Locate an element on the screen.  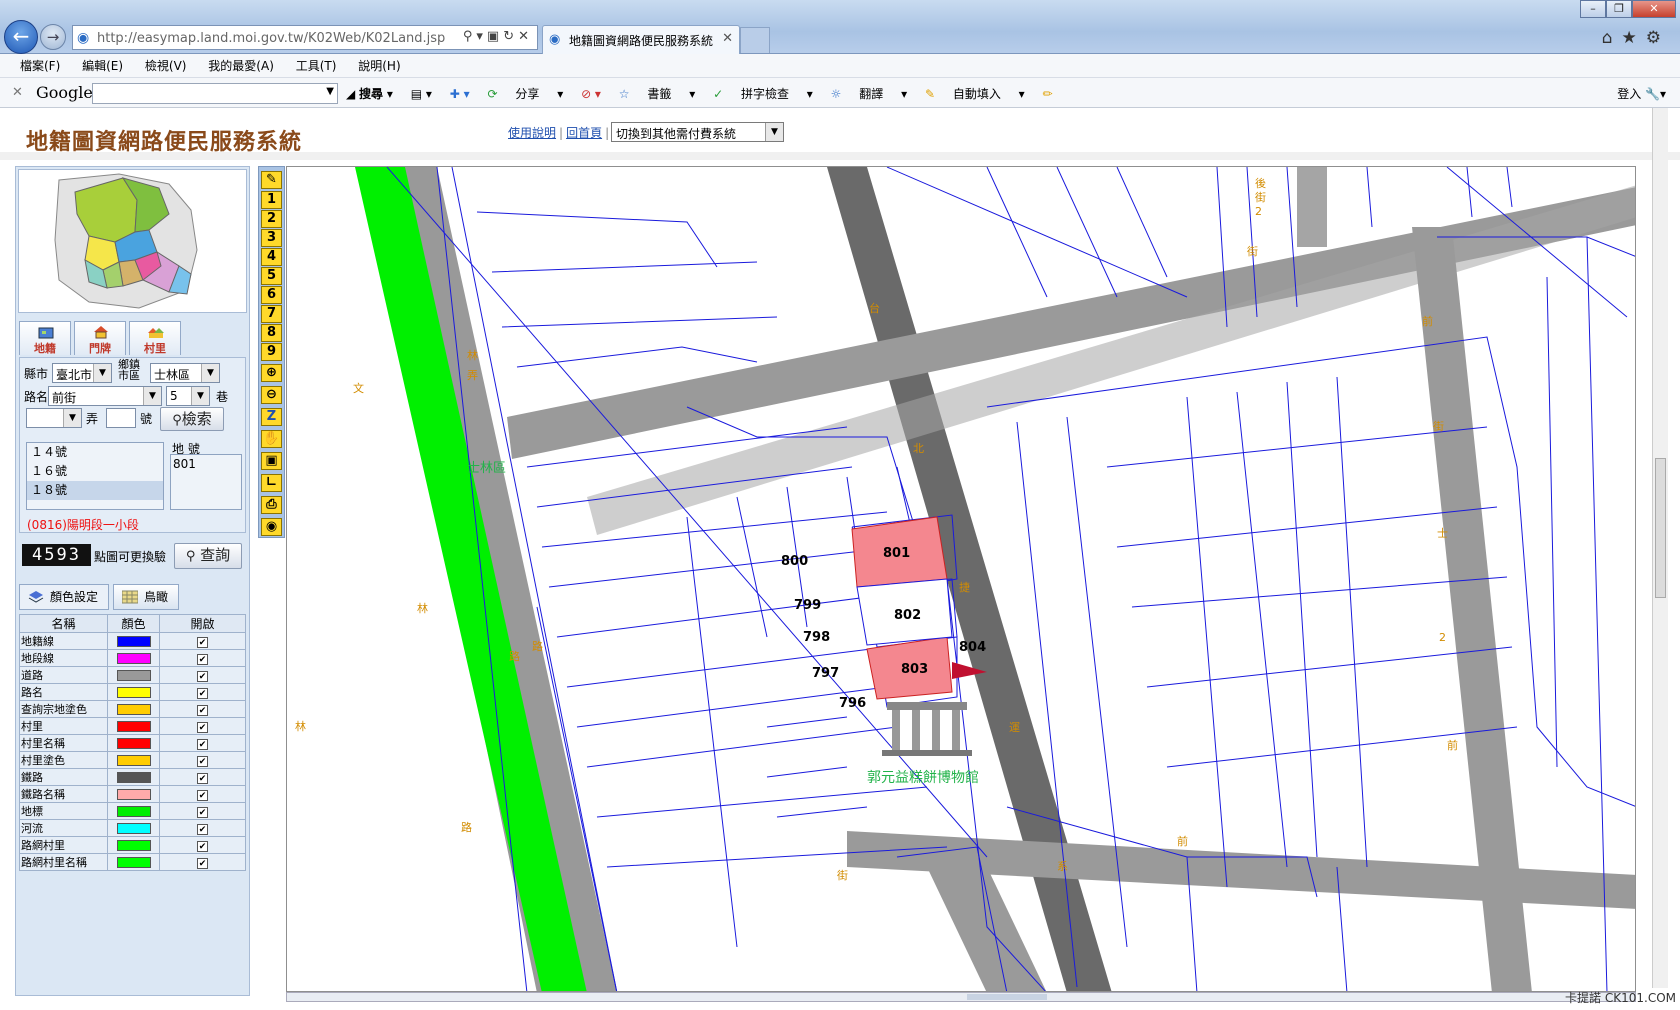
popup-blocker-icon: ⊘ ▾ is located at coordinates (591, 94).